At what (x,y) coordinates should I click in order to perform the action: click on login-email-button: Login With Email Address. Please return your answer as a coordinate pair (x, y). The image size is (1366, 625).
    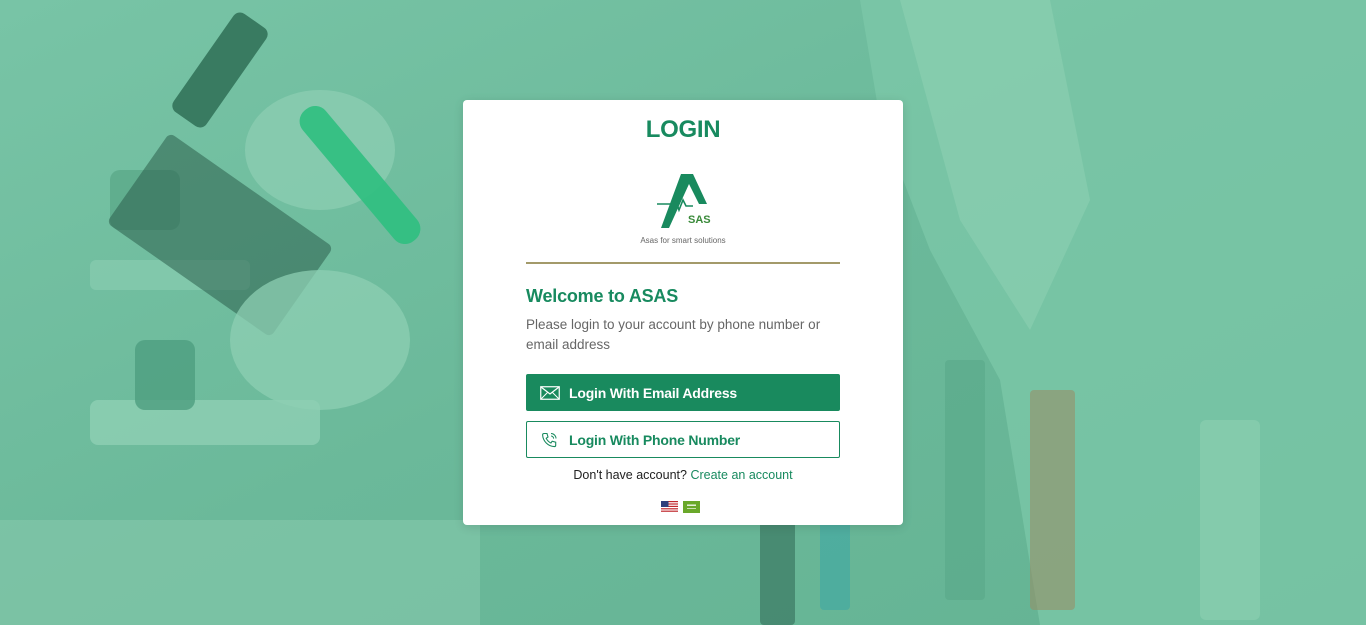
    Looking at the image, I should click on (683, 392).